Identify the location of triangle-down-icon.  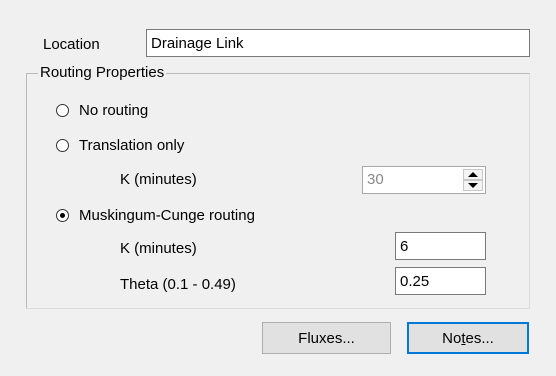
(473, 185).